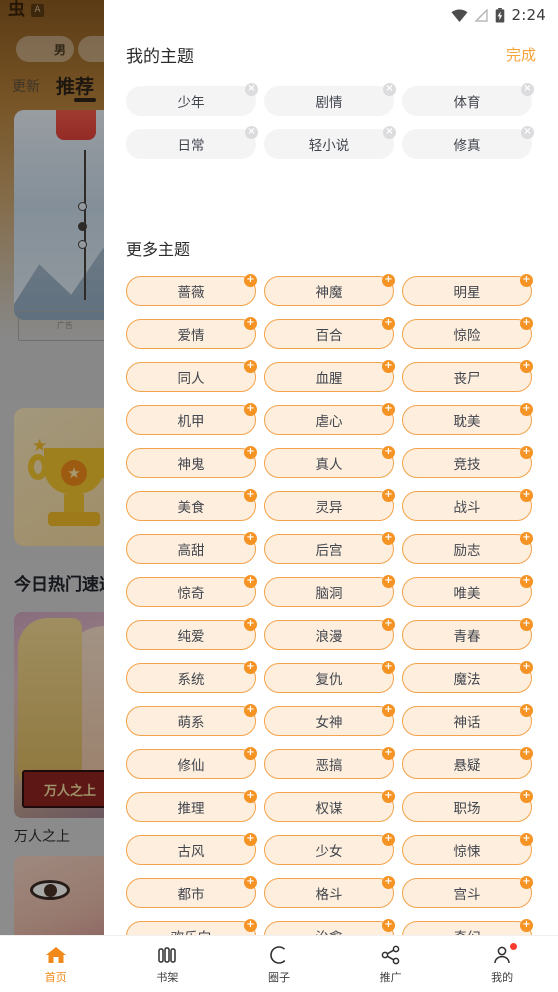  I want to click on my-theme-tag: 修真 ×, so click(468, 142).